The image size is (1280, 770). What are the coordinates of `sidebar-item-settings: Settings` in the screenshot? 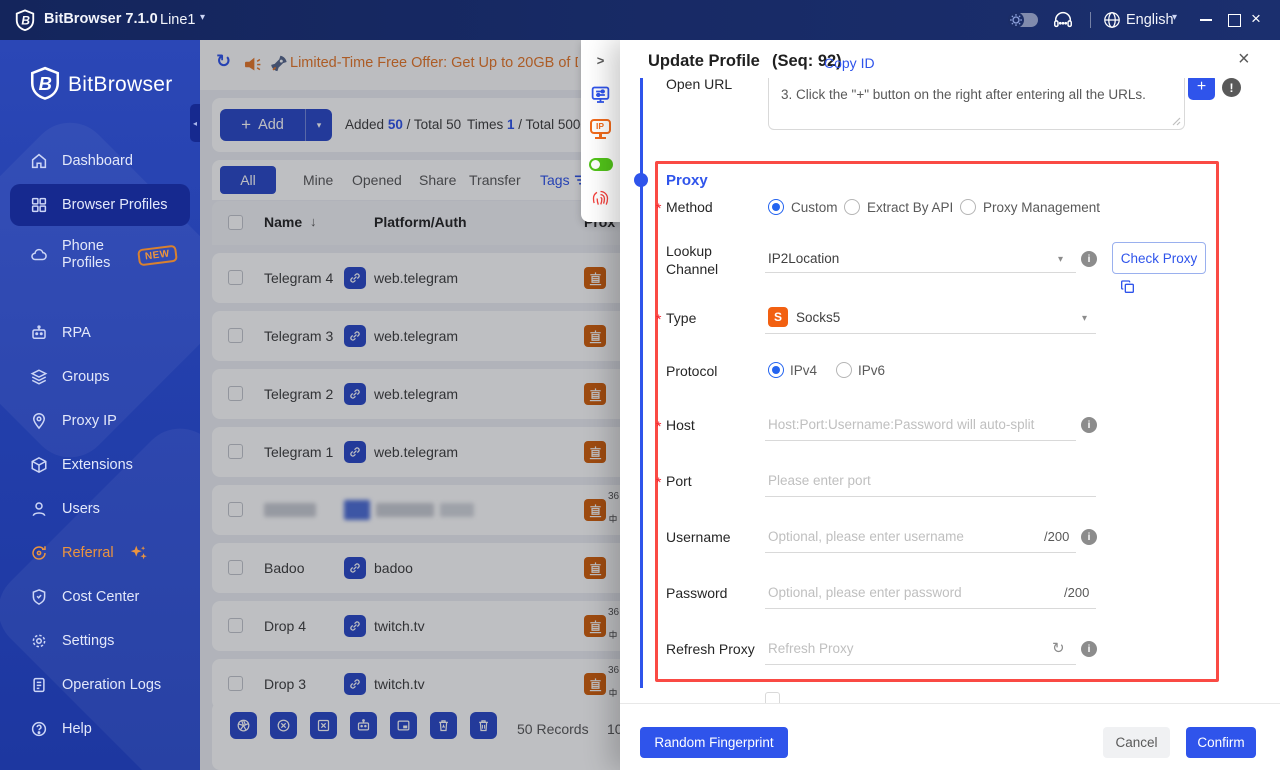 It's located at (100, 641).